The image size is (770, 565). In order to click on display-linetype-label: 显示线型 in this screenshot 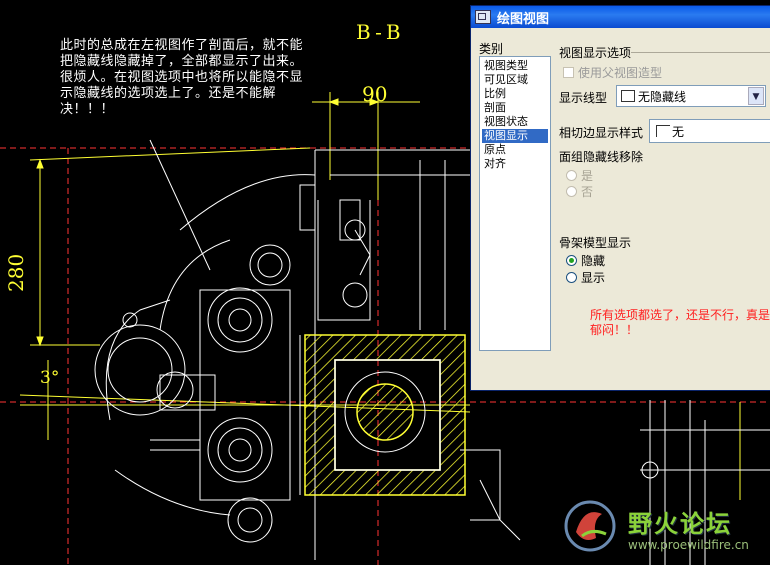, I will do `click(583, 98)`.